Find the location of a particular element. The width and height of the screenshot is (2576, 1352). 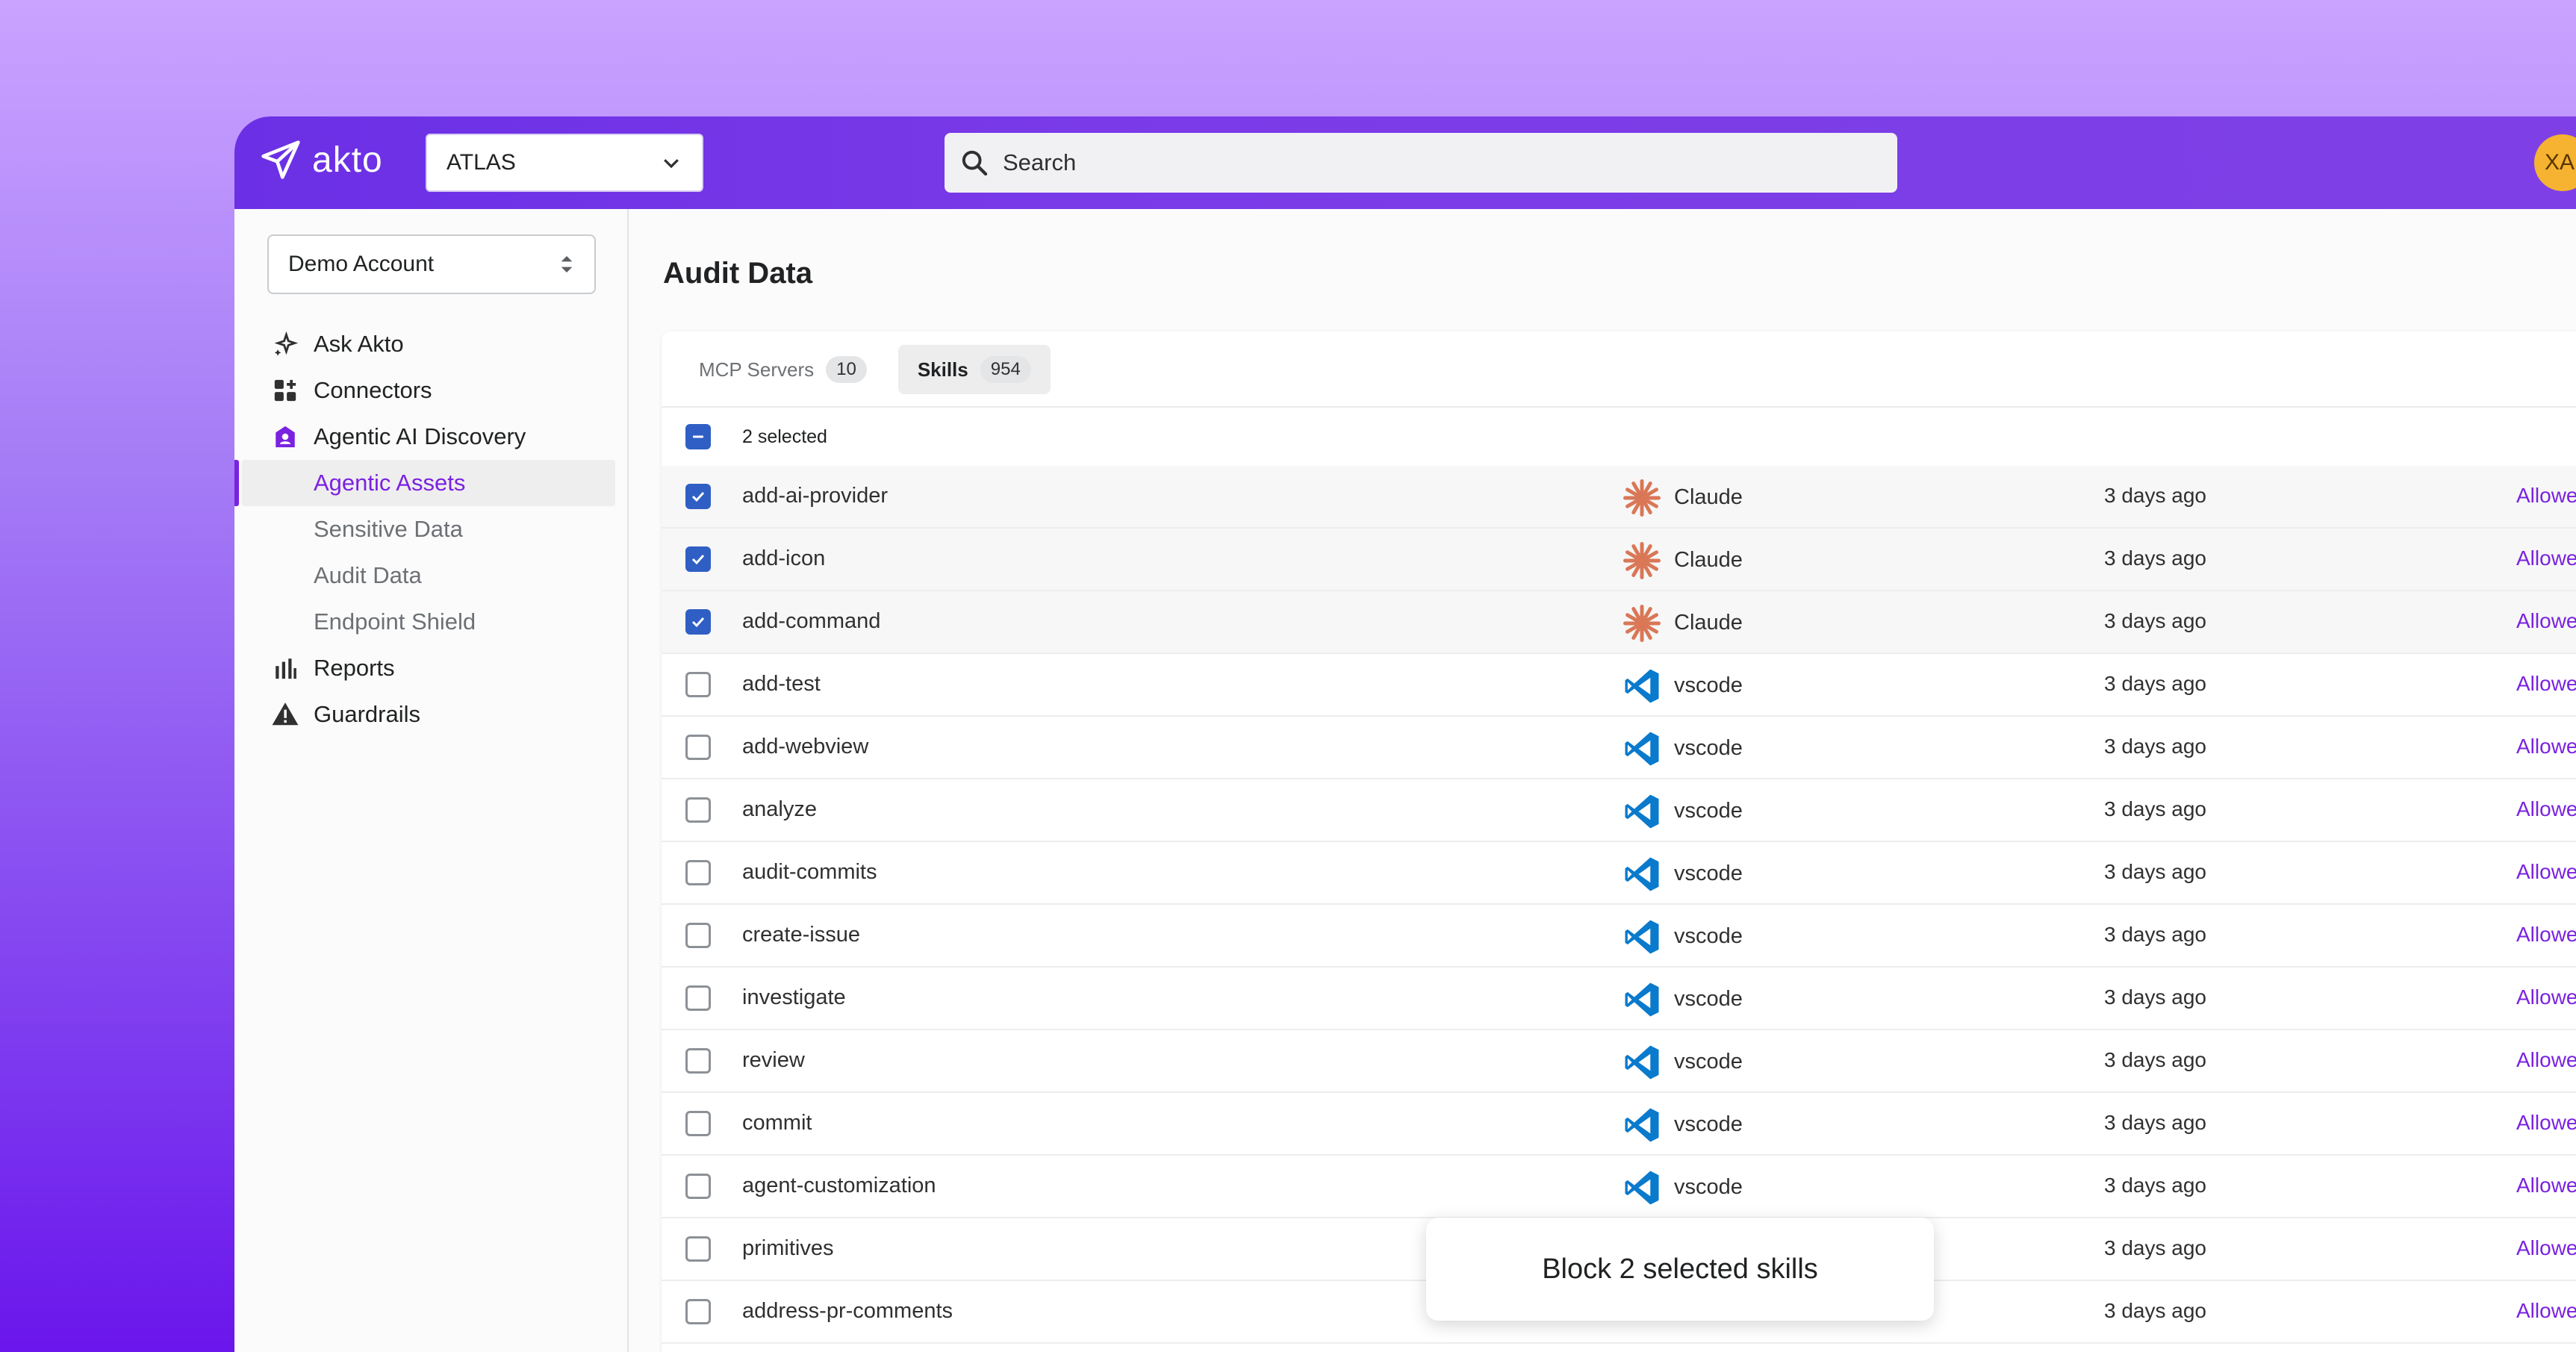

table-row: audit-commits vscode 3 days ago Allowe is located at coordinates (1619, 874).